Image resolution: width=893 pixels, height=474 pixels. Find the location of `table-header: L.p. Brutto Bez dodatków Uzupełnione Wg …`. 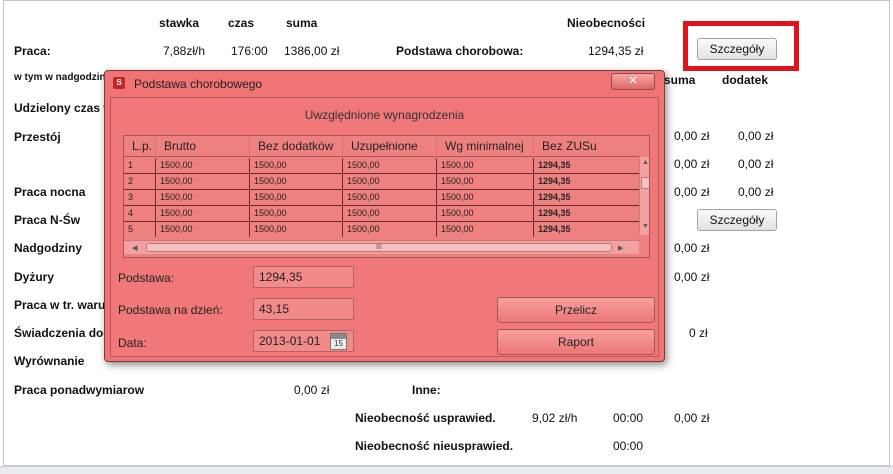

table-header: L.p. Brutto Bez dodatków Uzupełnione Wg … is located at coordinates (381, 146).